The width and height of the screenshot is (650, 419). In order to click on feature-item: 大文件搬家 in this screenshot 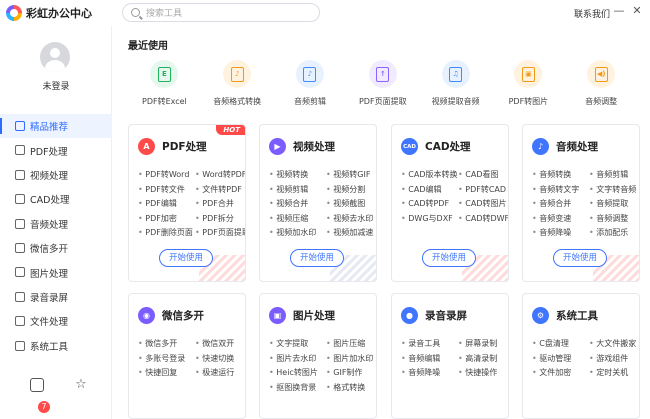, I will do `click(614, 344)`.